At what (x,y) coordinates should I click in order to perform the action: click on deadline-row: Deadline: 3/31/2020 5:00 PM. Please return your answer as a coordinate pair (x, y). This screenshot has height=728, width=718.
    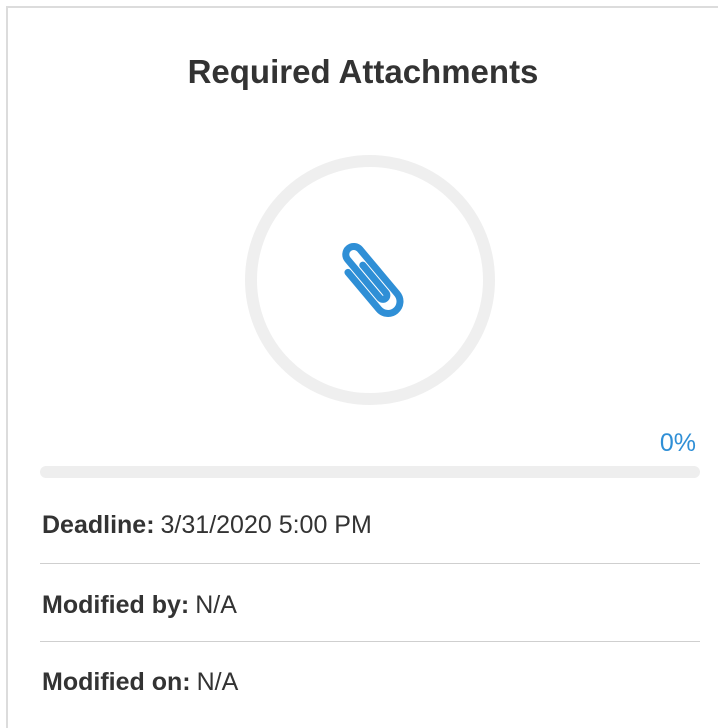
    Looking at the image, I should click on (371, 525).